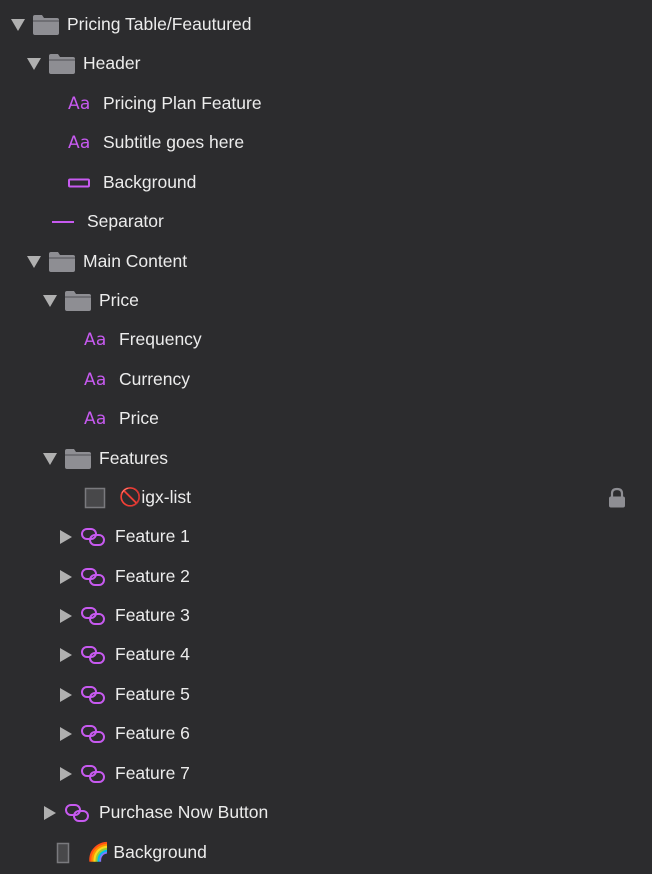  Describe the element at coordinates (160, 339) in the screenshot. I see `layer-label: Frequency` at that location.